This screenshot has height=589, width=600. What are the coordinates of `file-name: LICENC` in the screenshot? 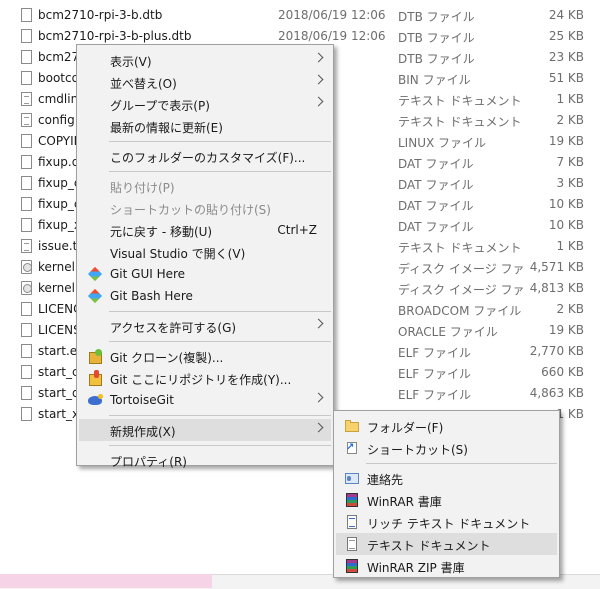 It's located at (60, 309).